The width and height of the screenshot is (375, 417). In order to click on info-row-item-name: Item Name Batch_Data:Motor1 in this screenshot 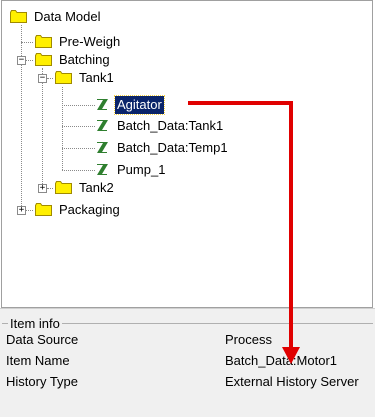, I will do `click(188, 361)`.